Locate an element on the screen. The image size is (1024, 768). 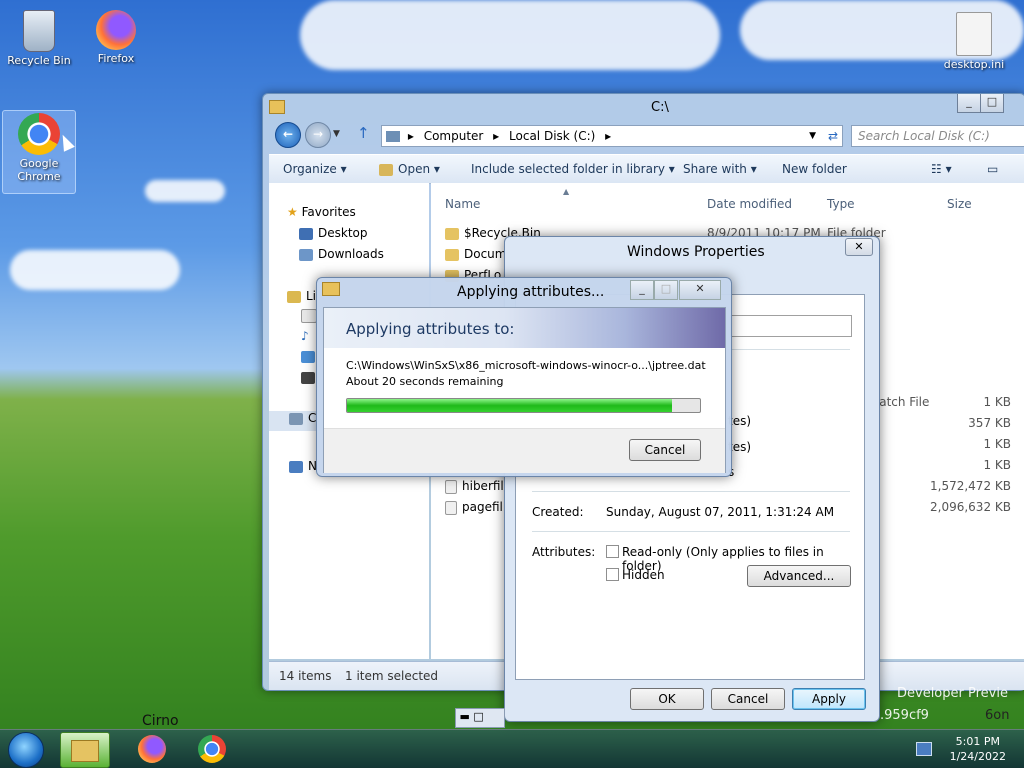
view-options-icon: ☷ ▾ is located at coordinates (941, 169).